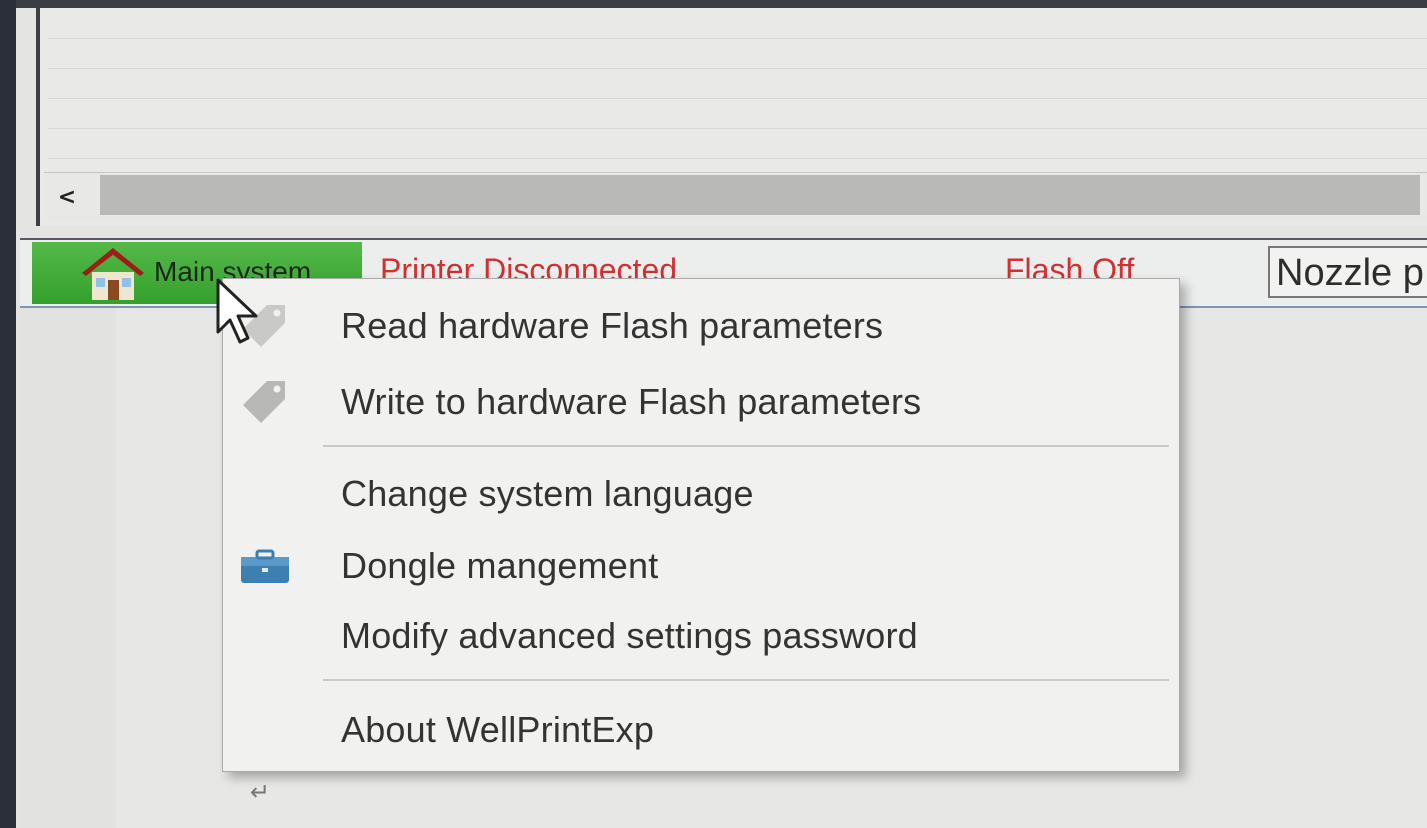  Describe the element at coordinates (237, 311) in the screenshot. I see `mouse-cursor-icon` at that location.